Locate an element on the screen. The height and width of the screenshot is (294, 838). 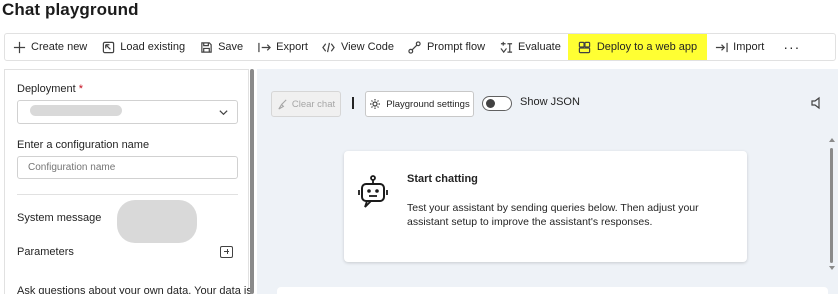
webapp-icon is located at coordinates (585, 47).